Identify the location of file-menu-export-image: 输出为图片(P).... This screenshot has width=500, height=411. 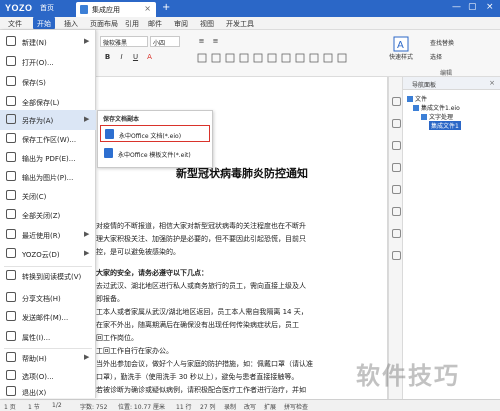
(48, 177).